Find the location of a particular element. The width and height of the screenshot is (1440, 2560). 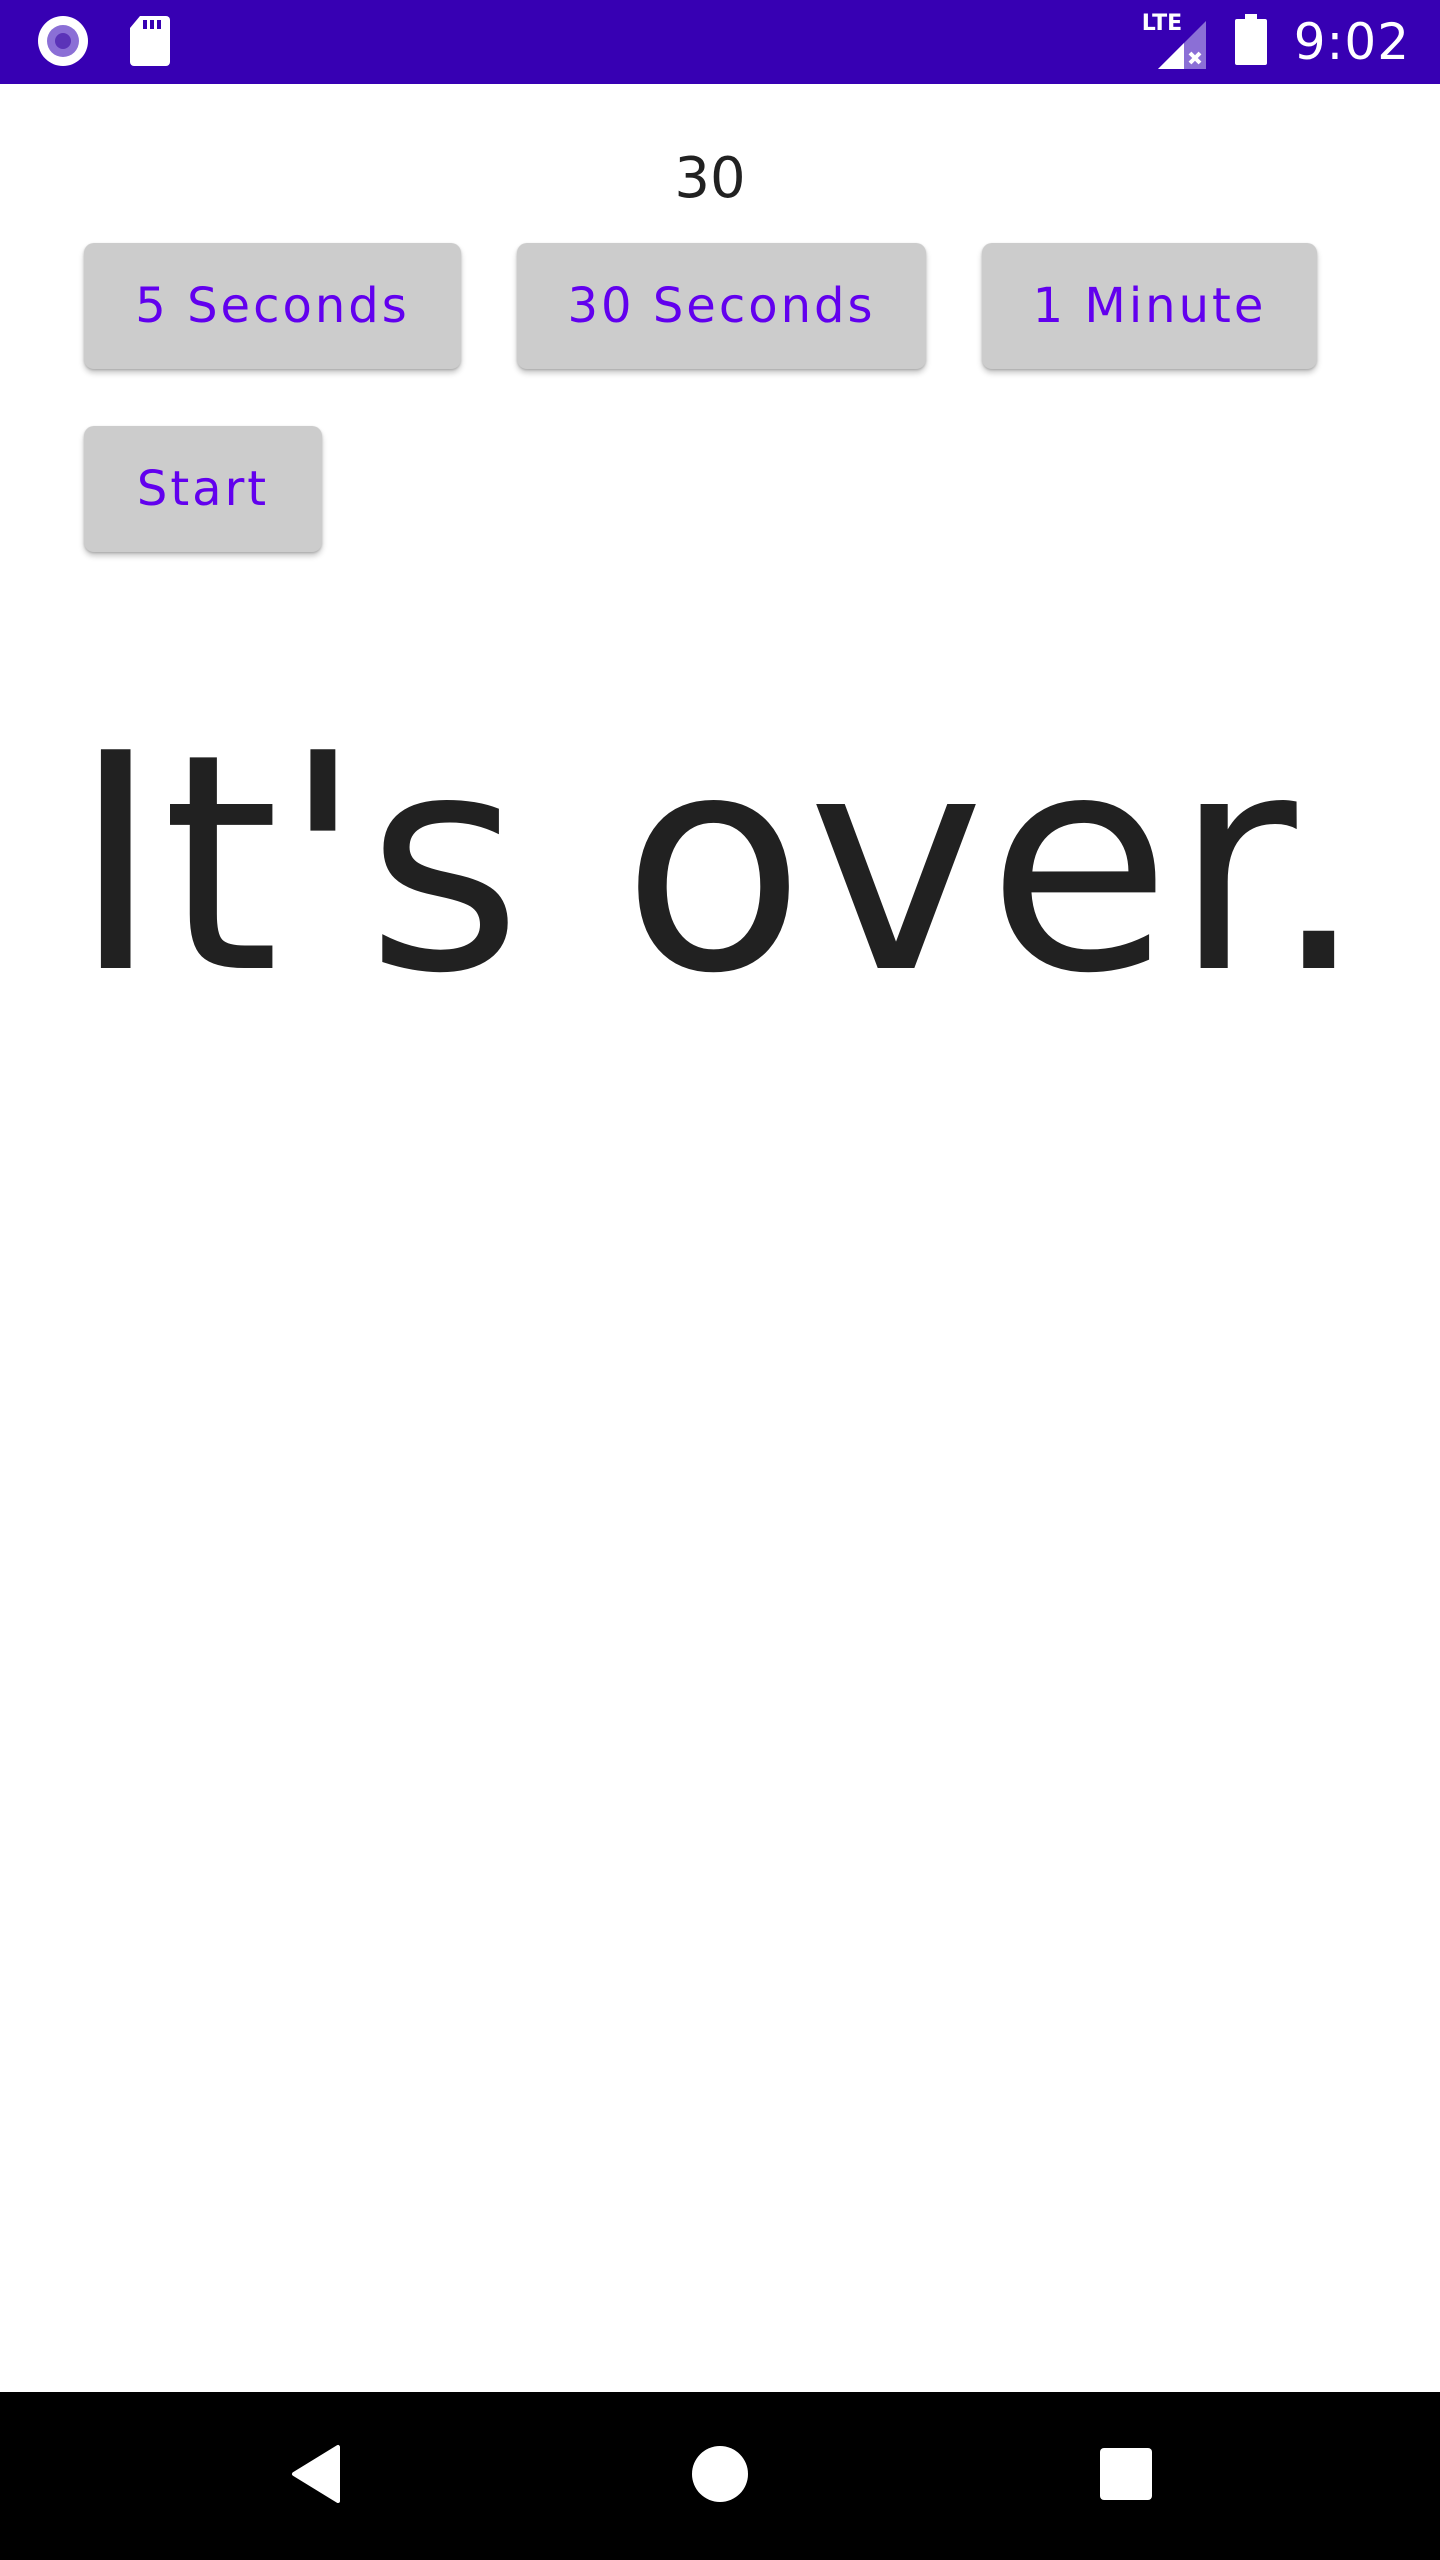

lte-signal-icon: LTE is located at coordinates (1174, 41).